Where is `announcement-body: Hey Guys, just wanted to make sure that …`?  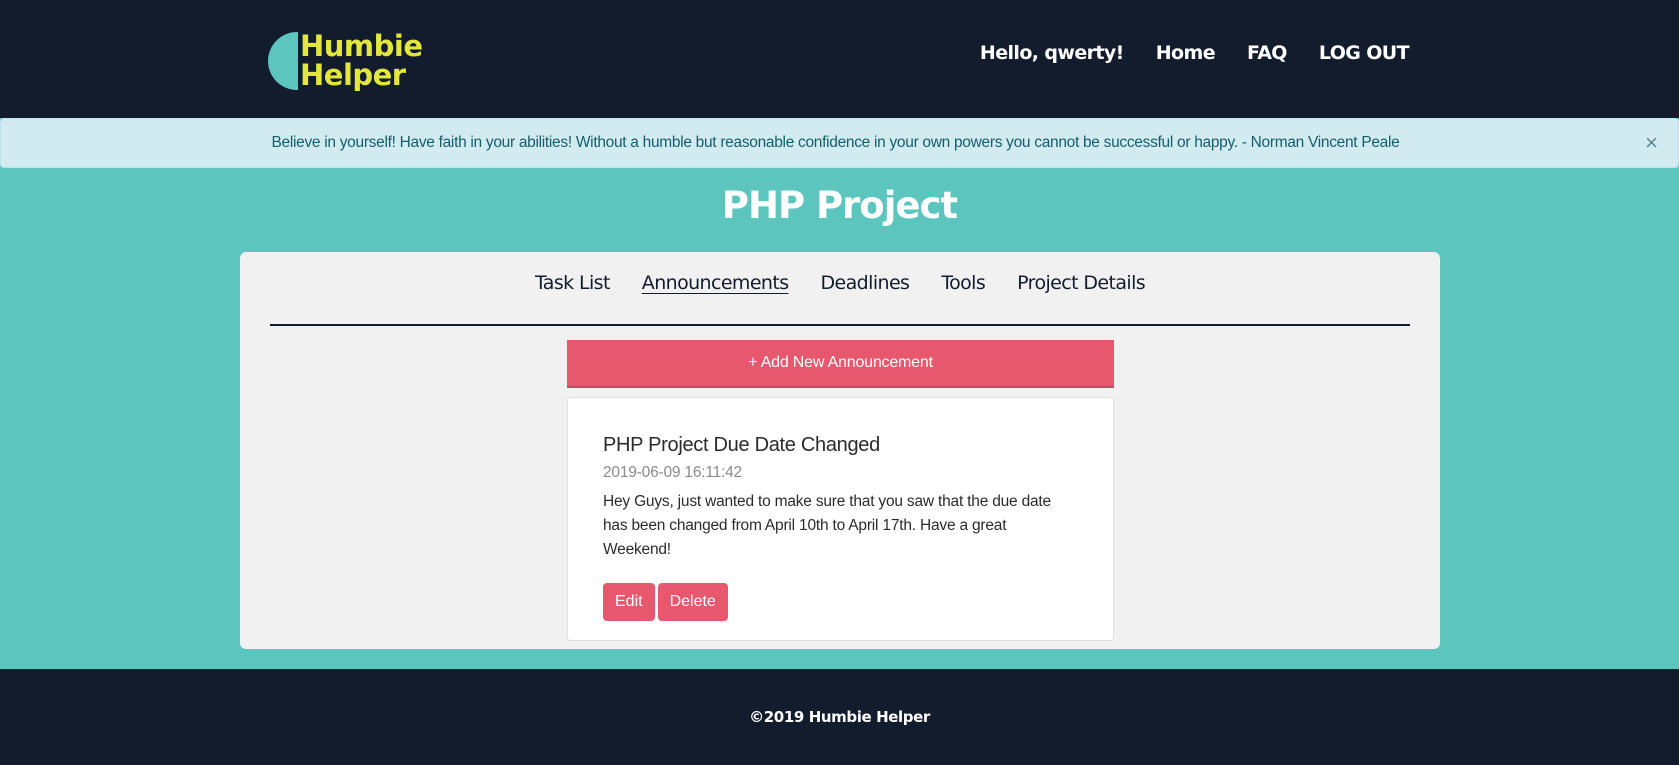
announcement-body: Hey Guys, just wanted to make sure that … is located at coordinates (827, 525).